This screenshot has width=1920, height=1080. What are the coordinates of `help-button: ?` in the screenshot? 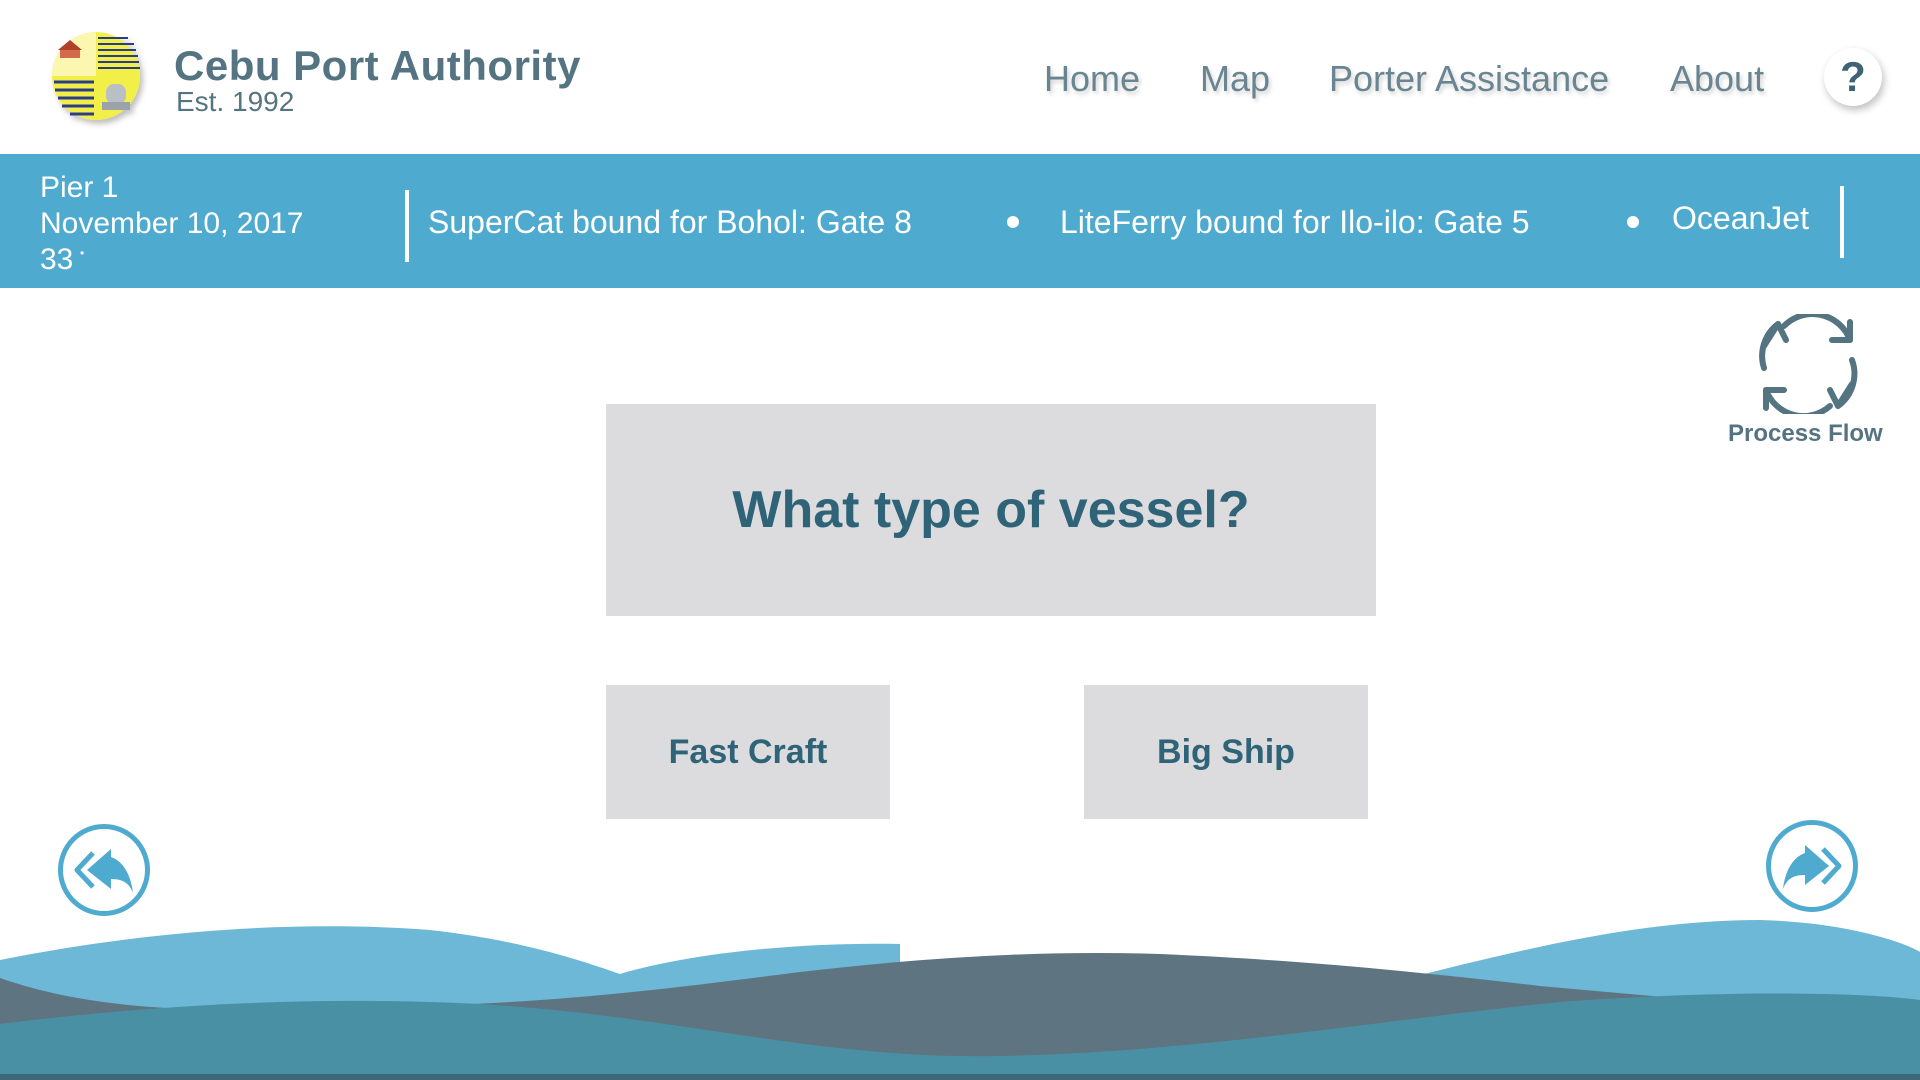 It's located at (1853, 77).